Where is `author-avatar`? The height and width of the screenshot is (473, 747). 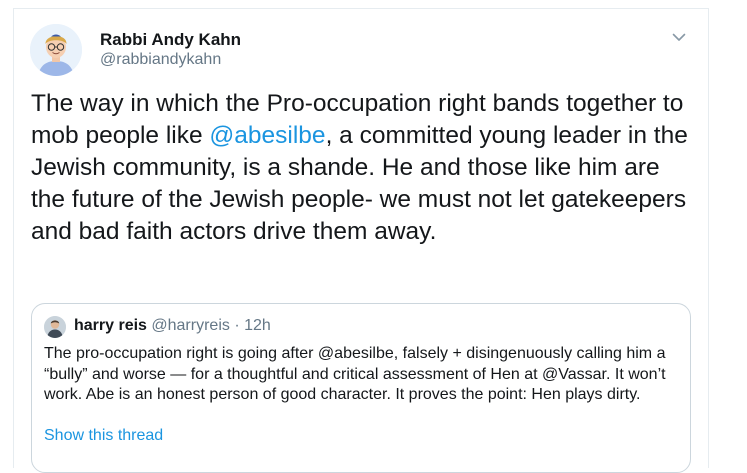
author-avatar is located at coordinates (56, 50).